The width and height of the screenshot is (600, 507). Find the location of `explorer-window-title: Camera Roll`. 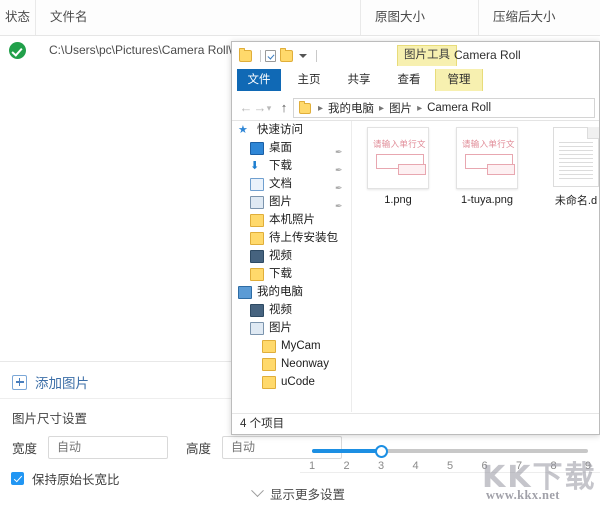

explorer-window-title: Camera Roll is located at coordinates (487, 55).